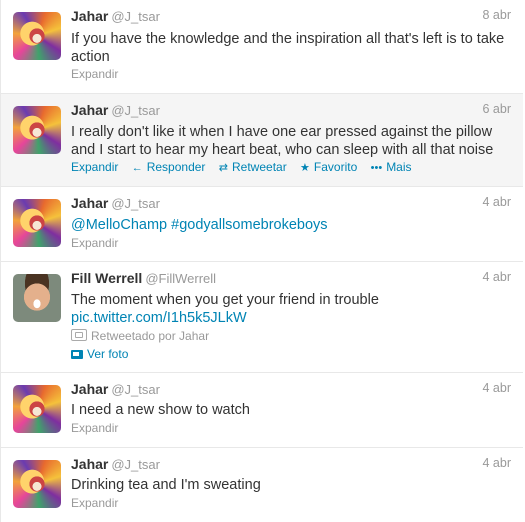 The width and height of the screenshot is (525, 522). Describe the element at coordinates (106, 278) in the screenshot. I see `user-name: Fill Werrell` at that location.